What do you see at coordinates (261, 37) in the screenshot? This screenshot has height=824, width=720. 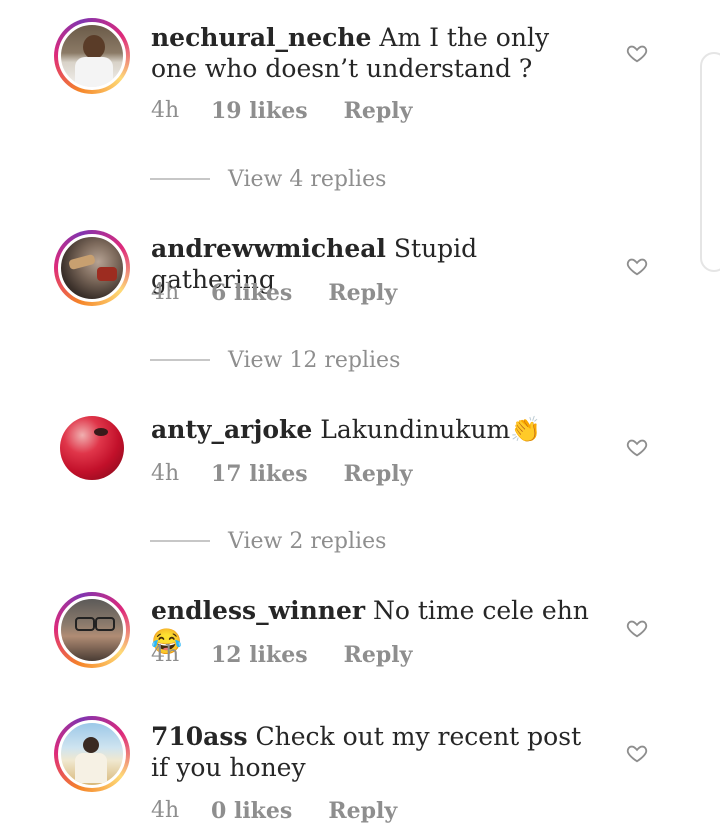 I see `username-link: nechural_neche` at bounding box center [261, 37].